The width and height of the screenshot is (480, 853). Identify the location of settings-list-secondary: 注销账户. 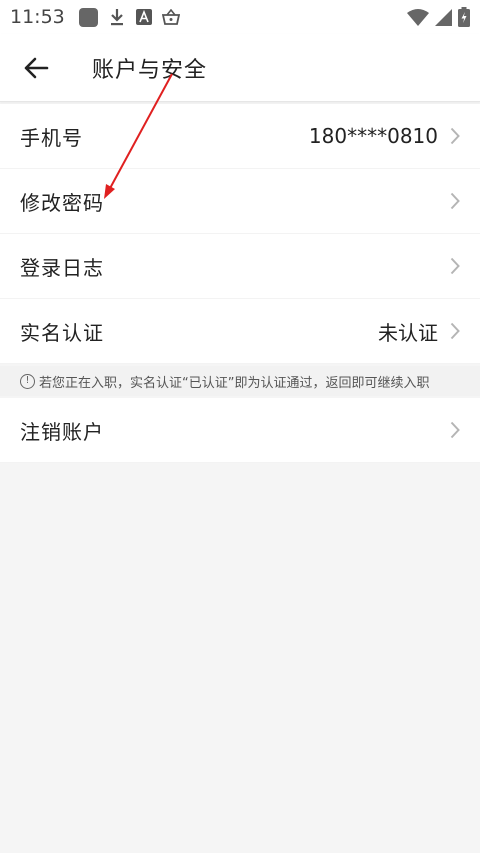
(240, 430).